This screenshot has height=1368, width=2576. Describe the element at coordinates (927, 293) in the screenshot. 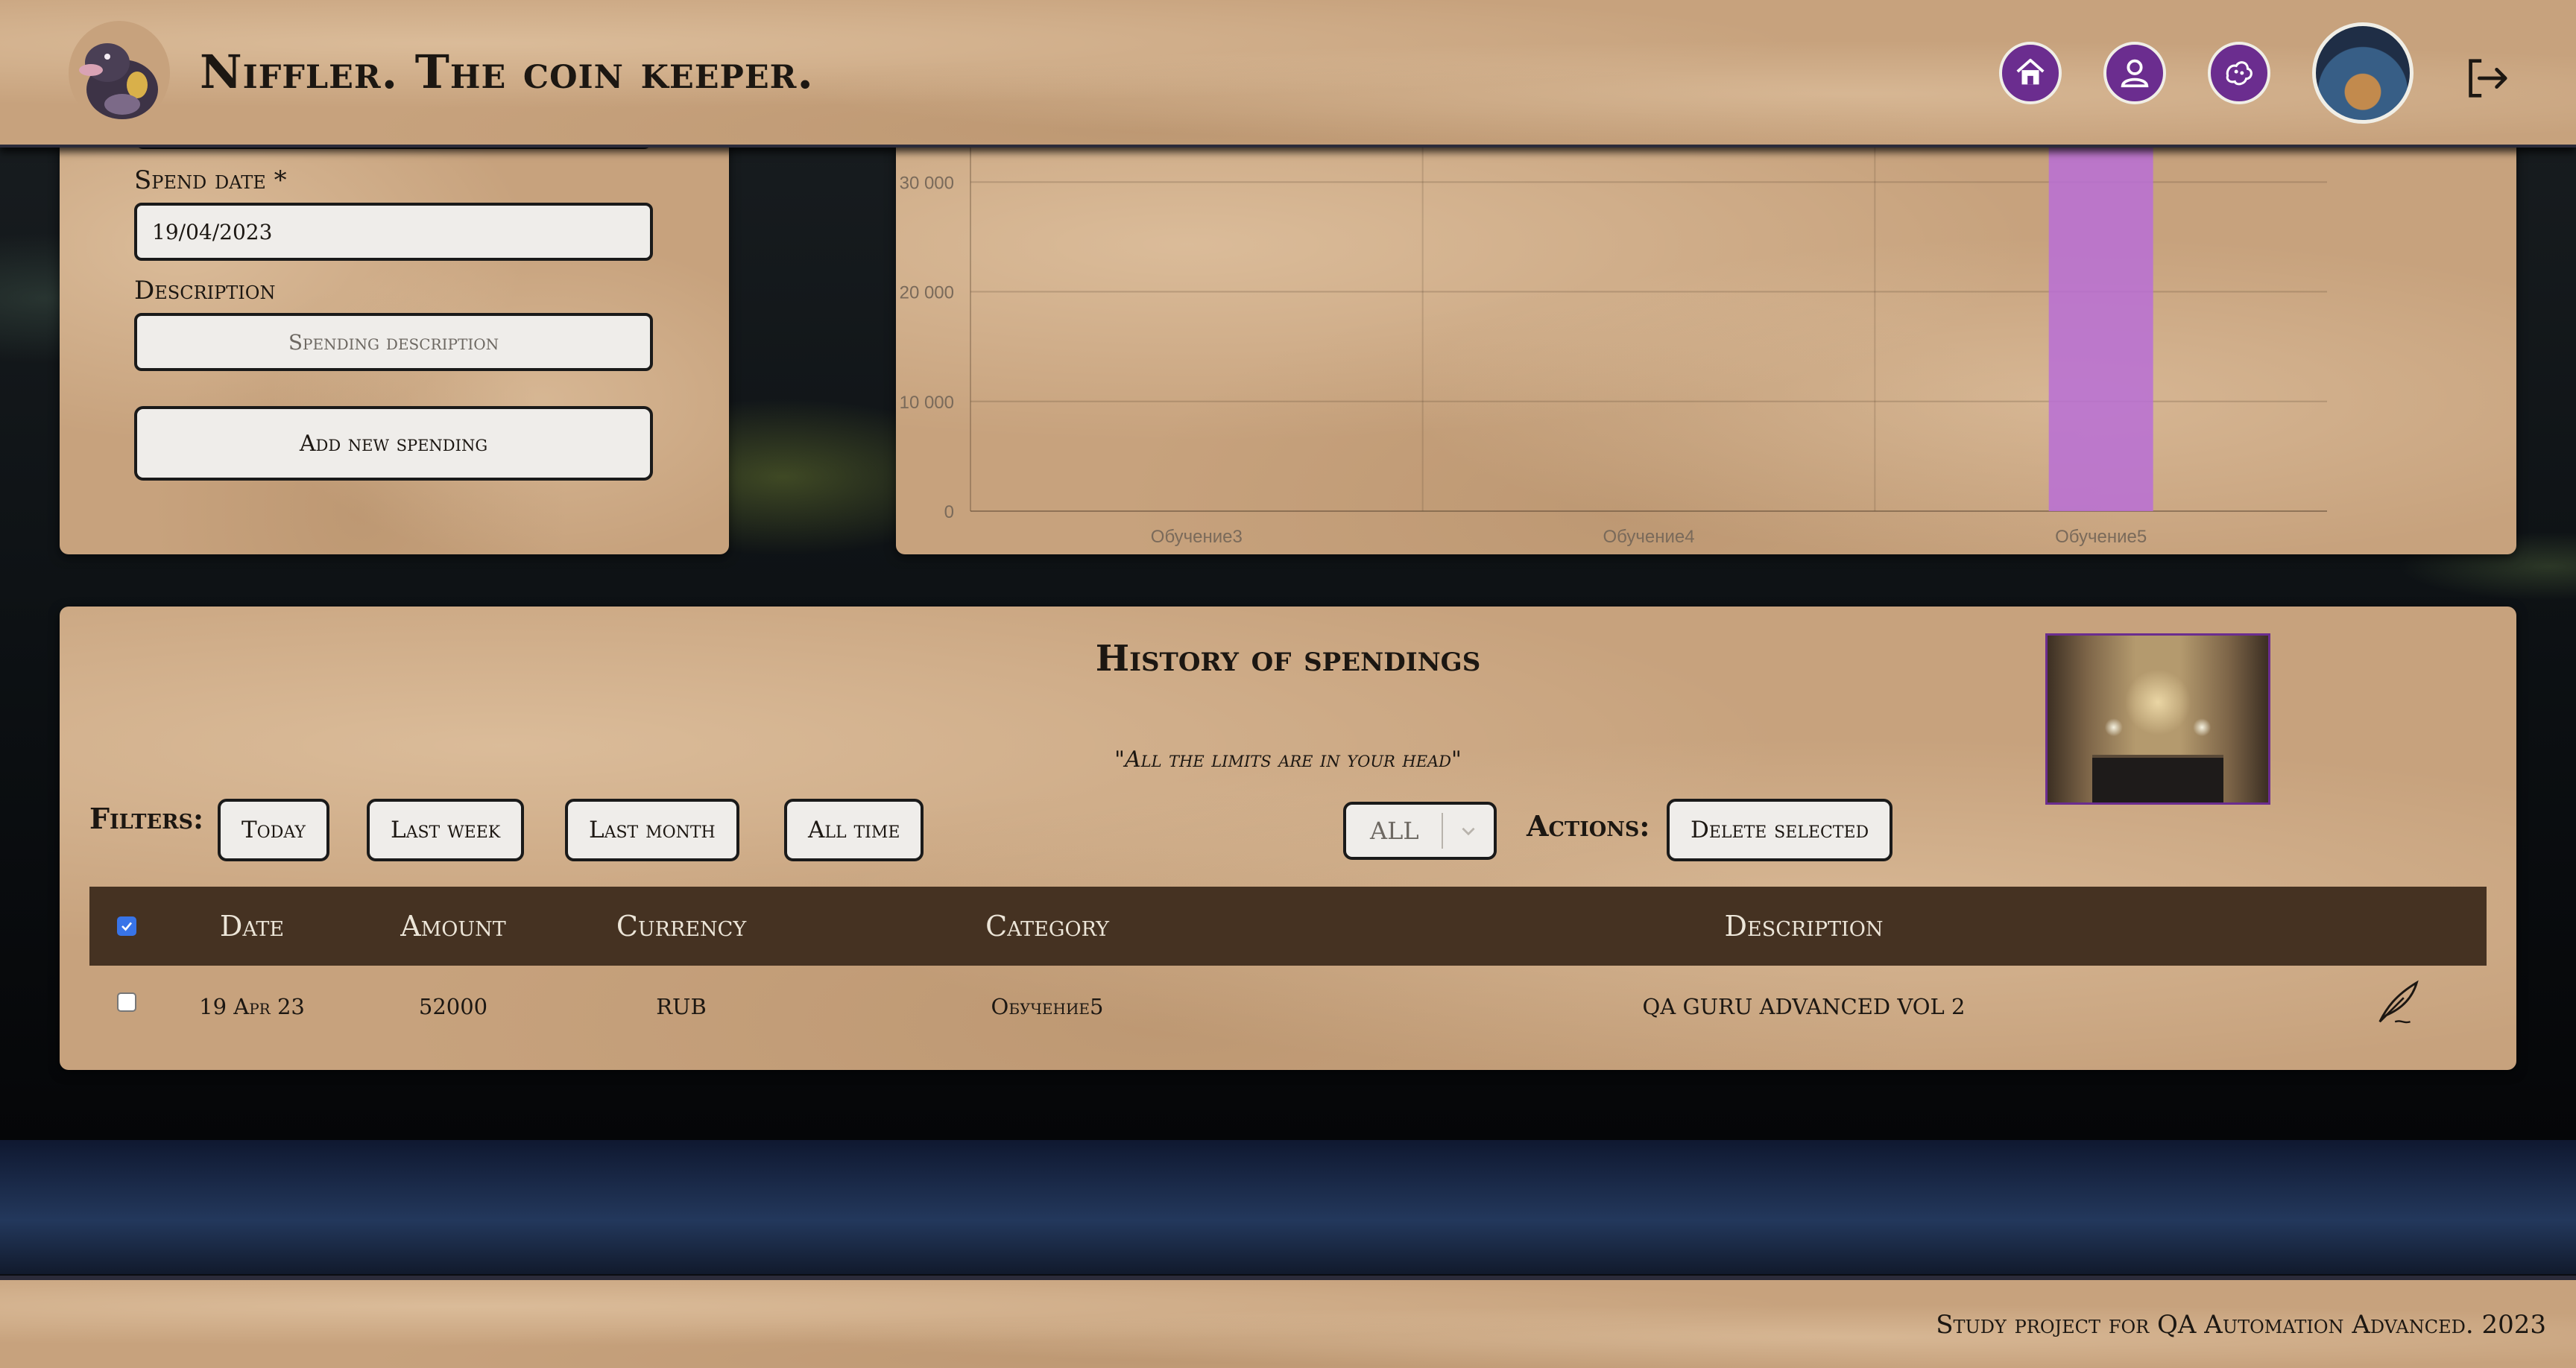

I see `y-tick-label: 20 000` at that location.